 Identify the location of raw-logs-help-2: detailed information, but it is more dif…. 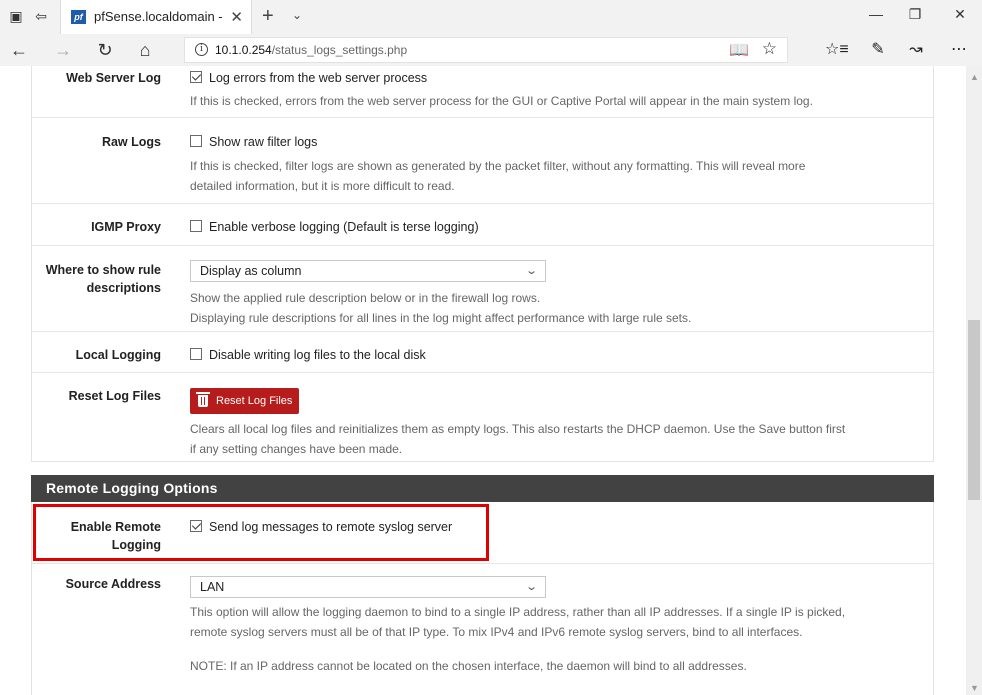
(322, 186).